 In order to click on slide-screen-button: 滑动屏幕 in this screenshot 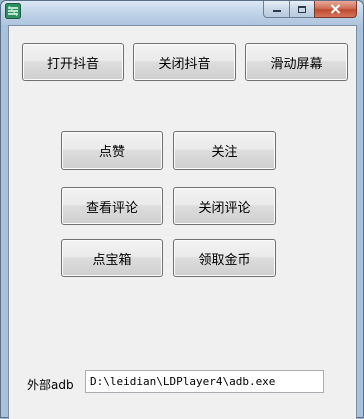, I will do `click(296, 62)`.